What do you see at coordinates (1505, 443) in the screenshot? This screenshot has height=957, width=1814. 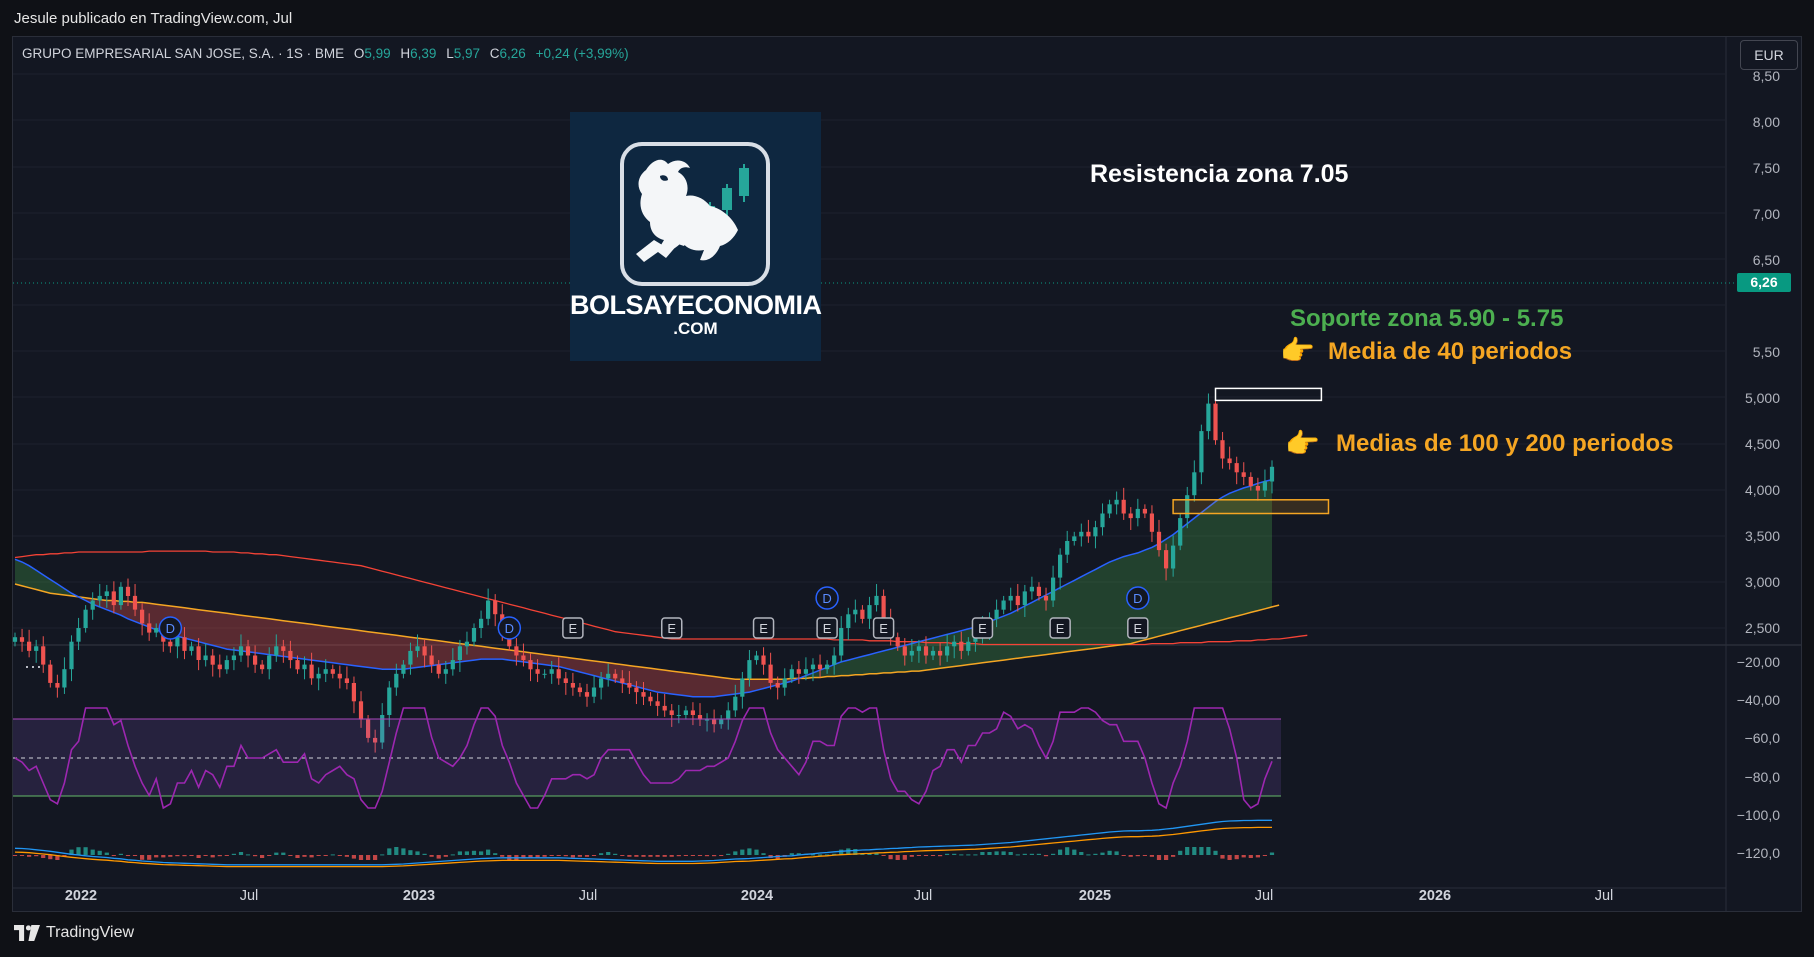 I see `ma100-200-annotation: Medias de 100 y 200 periodos` at bounding box center [1505, 443].